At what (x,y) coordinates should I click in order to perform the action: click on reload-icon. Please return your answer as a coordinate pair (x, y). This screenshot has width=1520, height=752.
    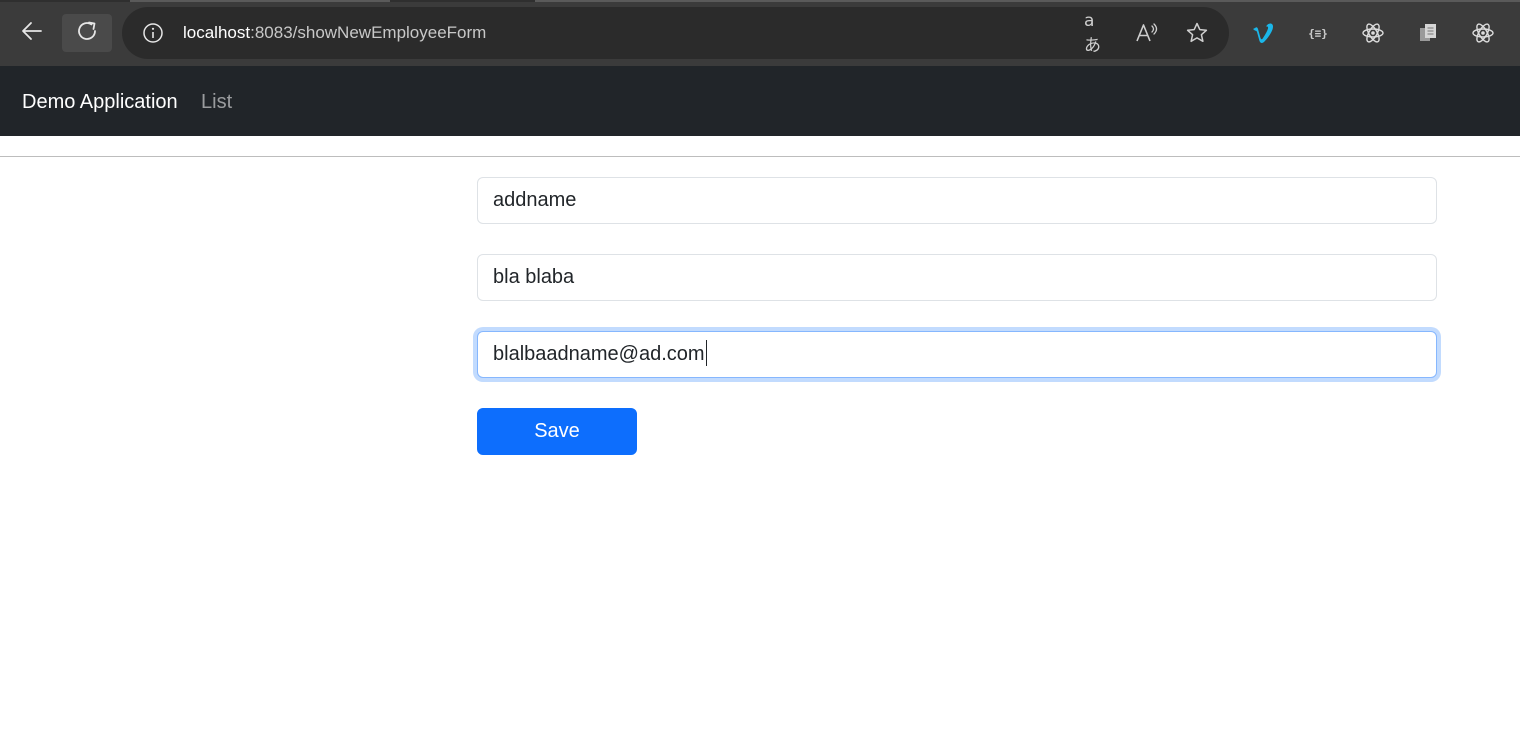
    Looking at the image, I should click on (87, 33).